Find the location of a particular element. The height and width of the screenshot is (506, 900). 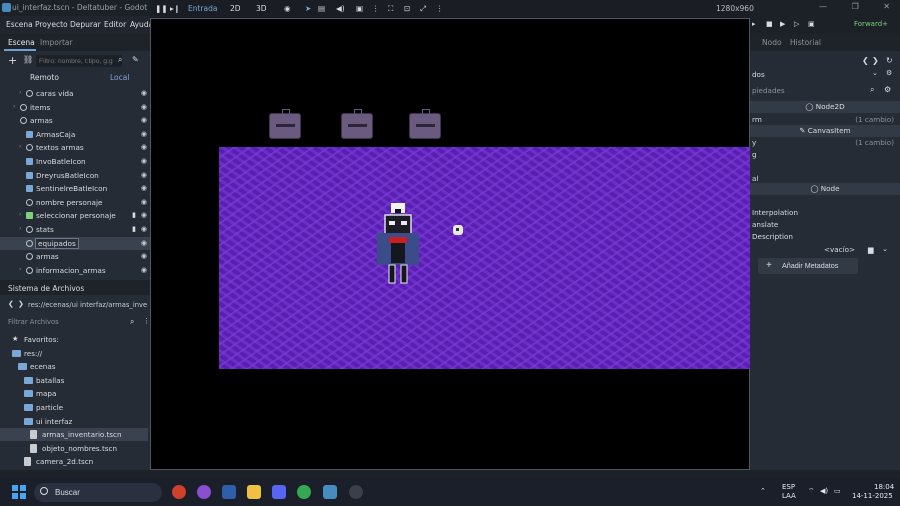

settings-icon: ⚙ is located at coordinates (887, 89).